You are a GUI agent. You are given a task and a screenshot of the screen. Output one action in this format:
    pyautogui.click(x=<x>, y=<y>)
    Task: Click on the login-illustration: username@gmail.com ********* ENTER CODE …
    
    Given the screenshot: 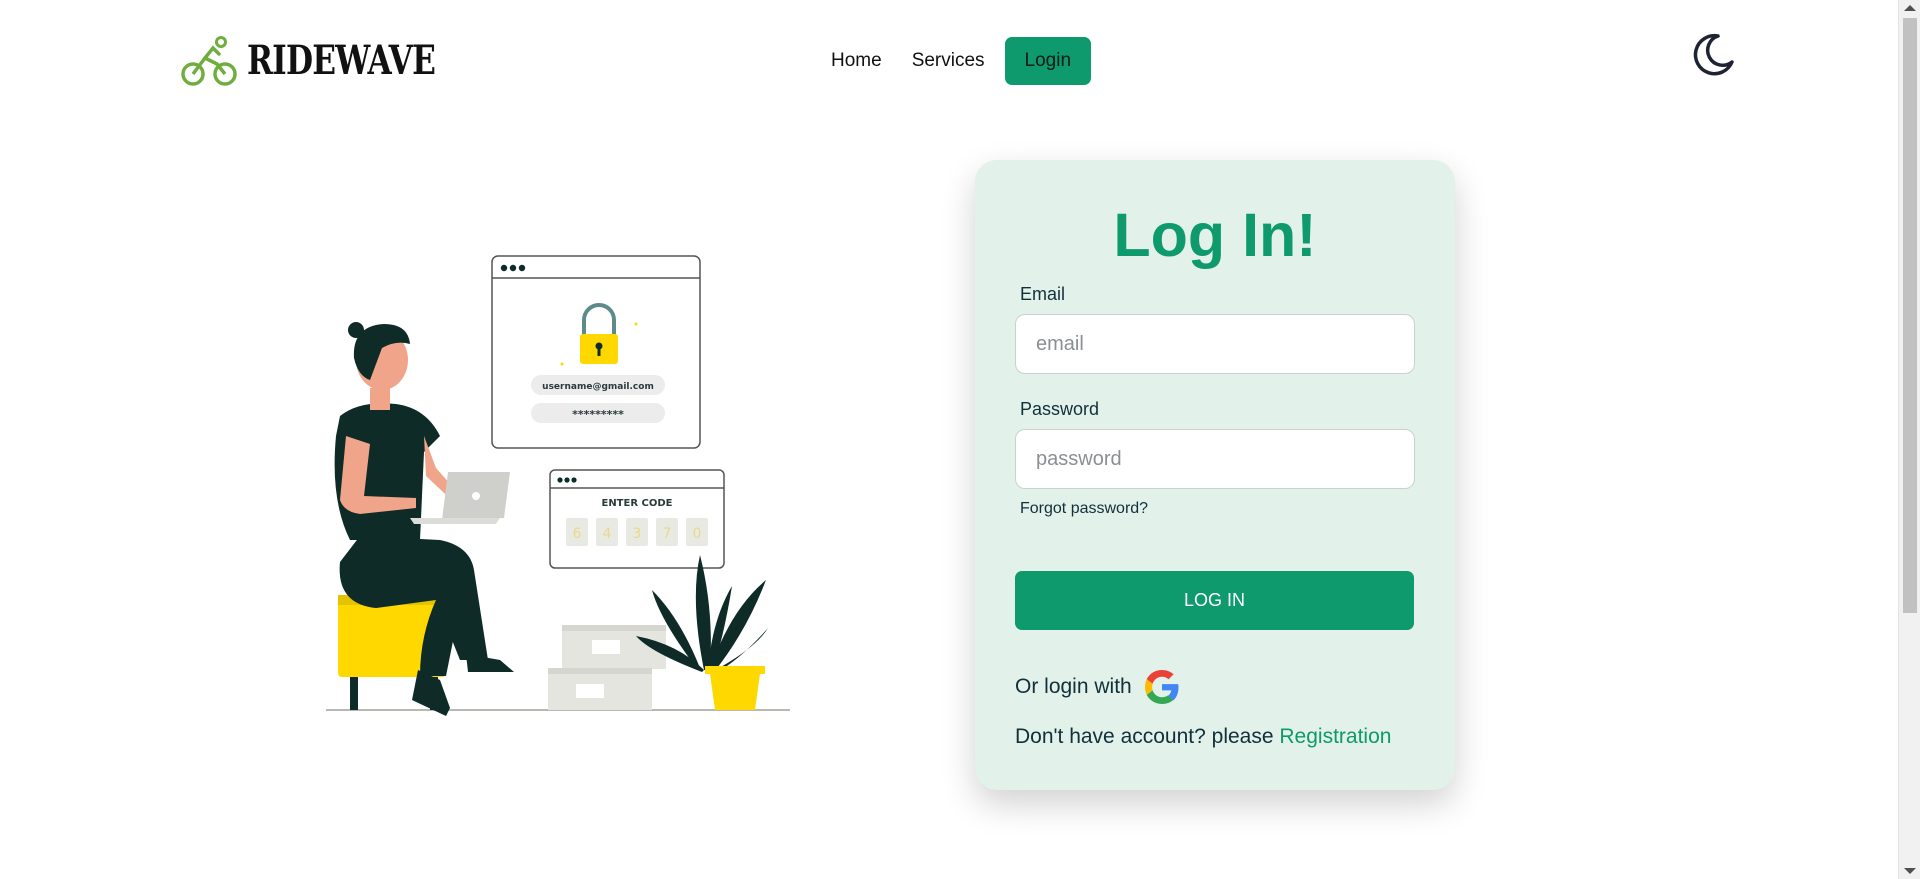 What is the action you would take?
    pyautogui.click(x=558, y=485)
    